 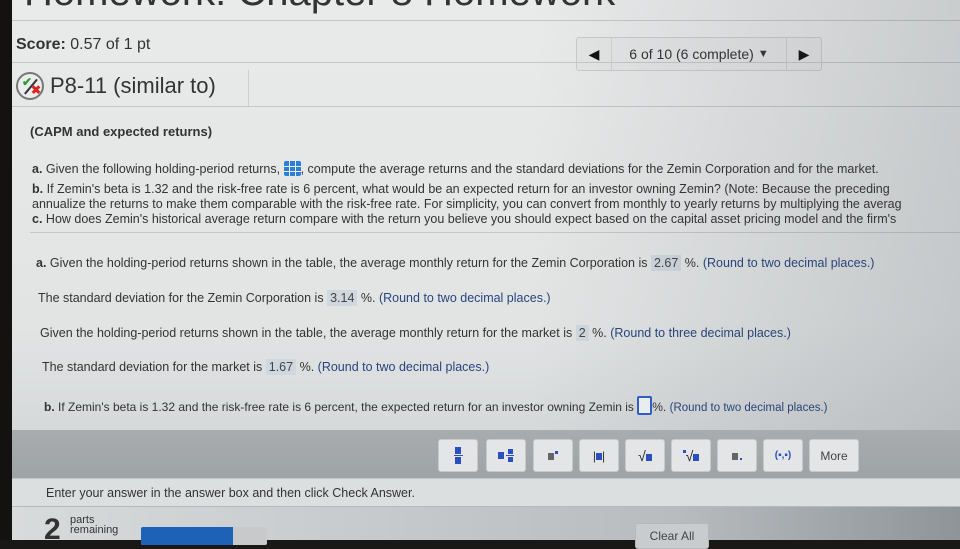 What do you see at coordinates (133, 85) in the screenshot?
I see `problem-id: P8-11 (similar to)` at bounding box center [133, 85].